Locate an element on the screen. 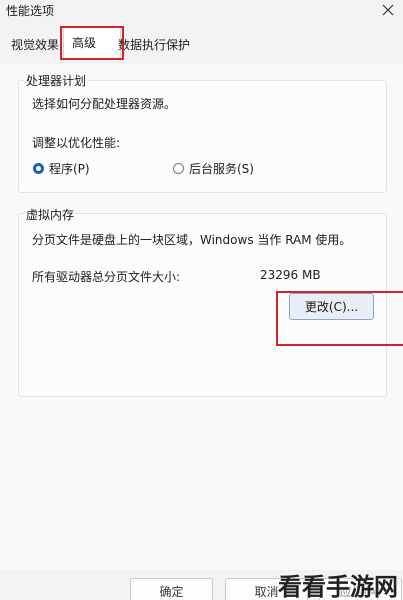 The height and width of the screenshot is (600, 403). radio-background-services: 后台服务(S) is located at coordinates (213, 168).